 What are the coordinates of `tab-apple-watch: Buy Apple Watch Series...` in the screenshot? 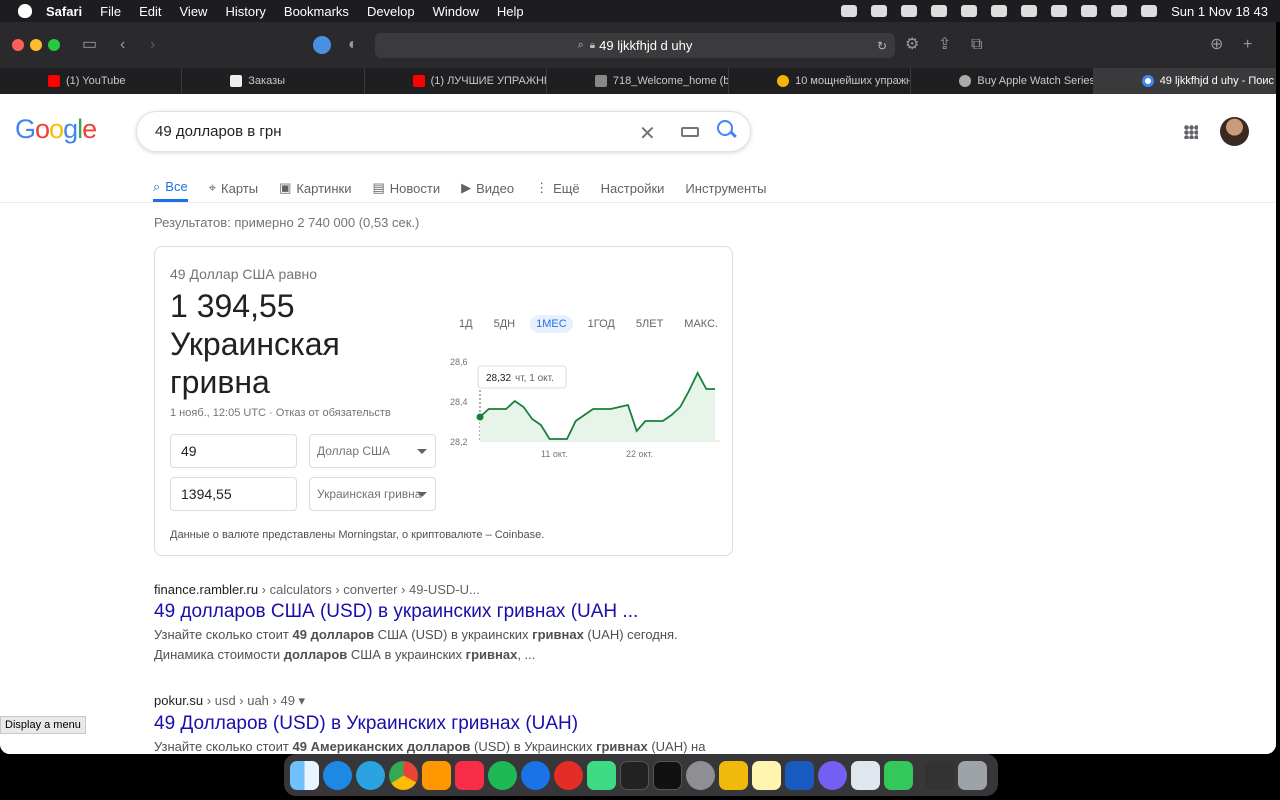 It's located at (1002, 81).